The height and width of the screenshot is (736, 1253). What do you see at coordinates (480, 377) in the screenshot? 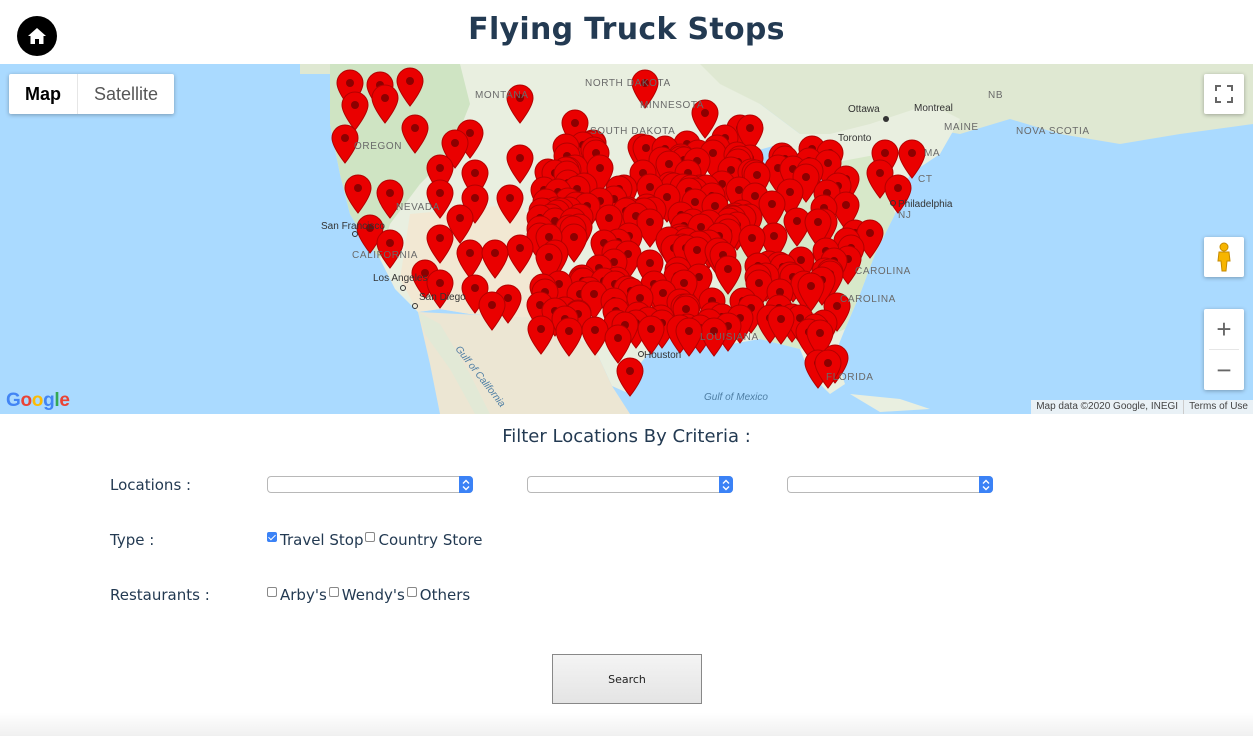
I see `water-label: Gulf of California` at bounding box center [480, 377].